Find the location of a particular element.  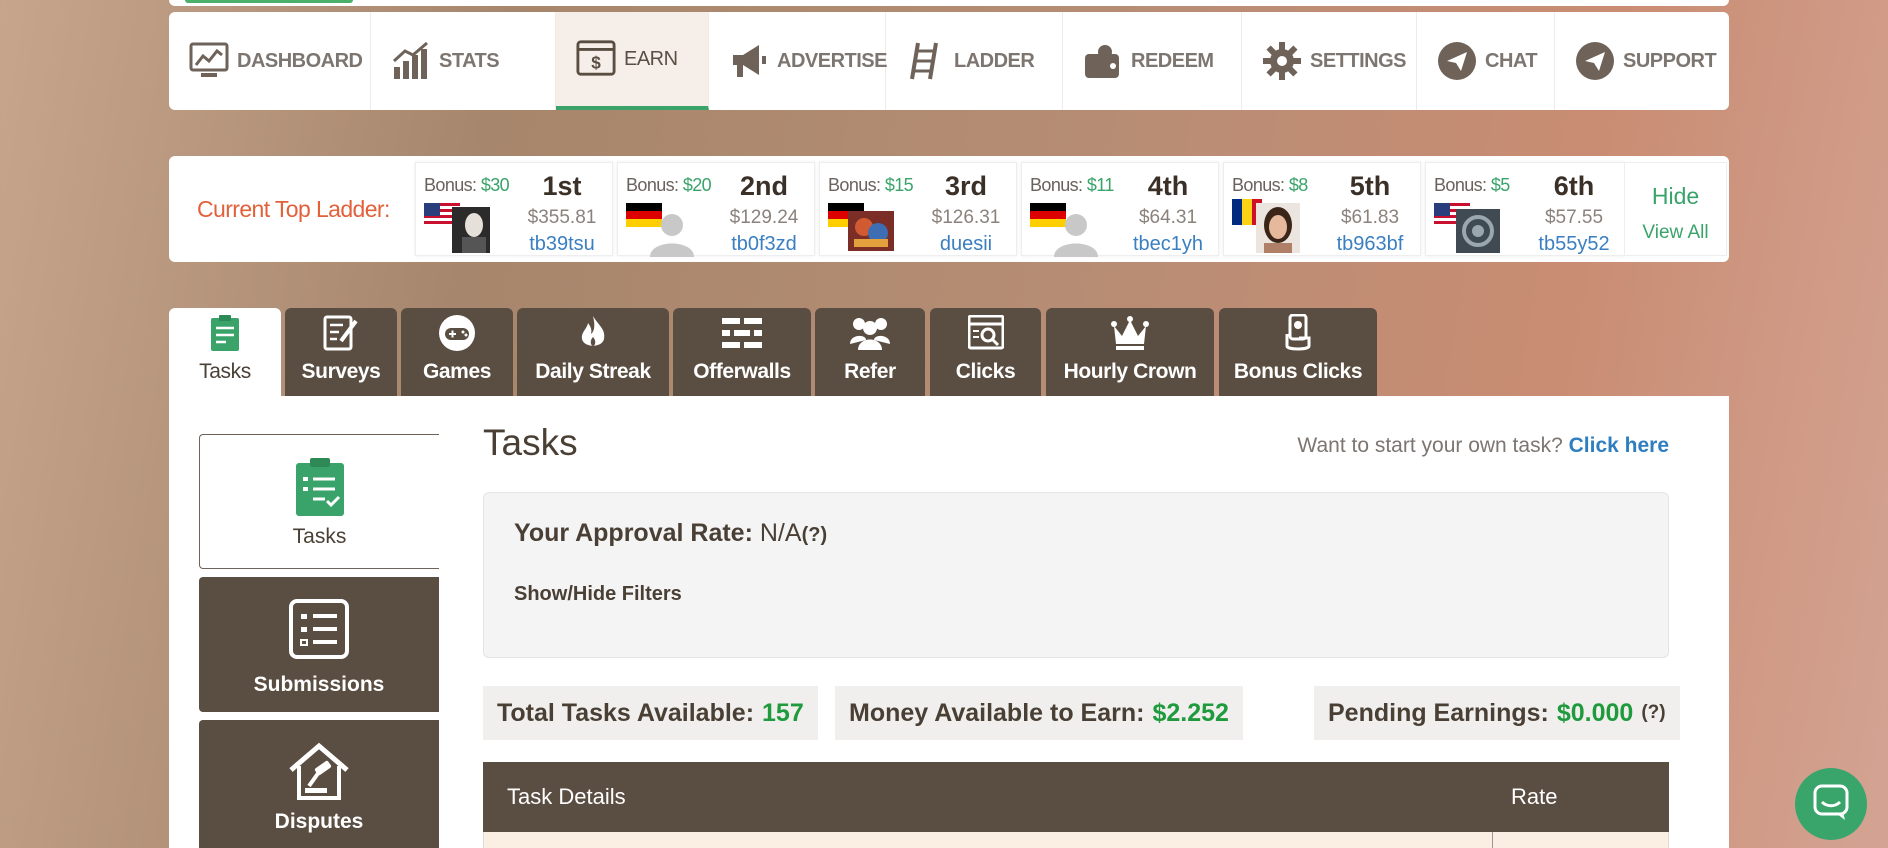

show-hide-filters-toggle: Show/Hide Filters is located at coordinates (598, 594).